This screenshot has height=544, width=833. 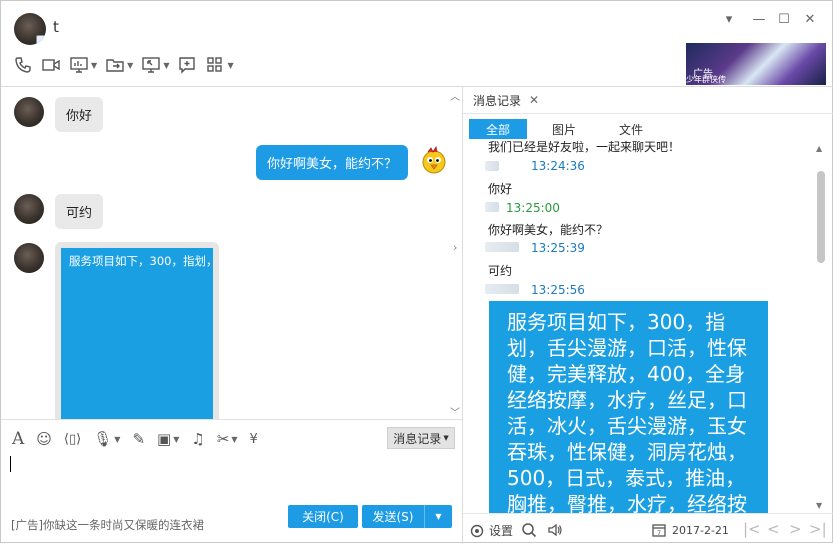 I want to click on voice-call-button, so click(x=23, y=65).